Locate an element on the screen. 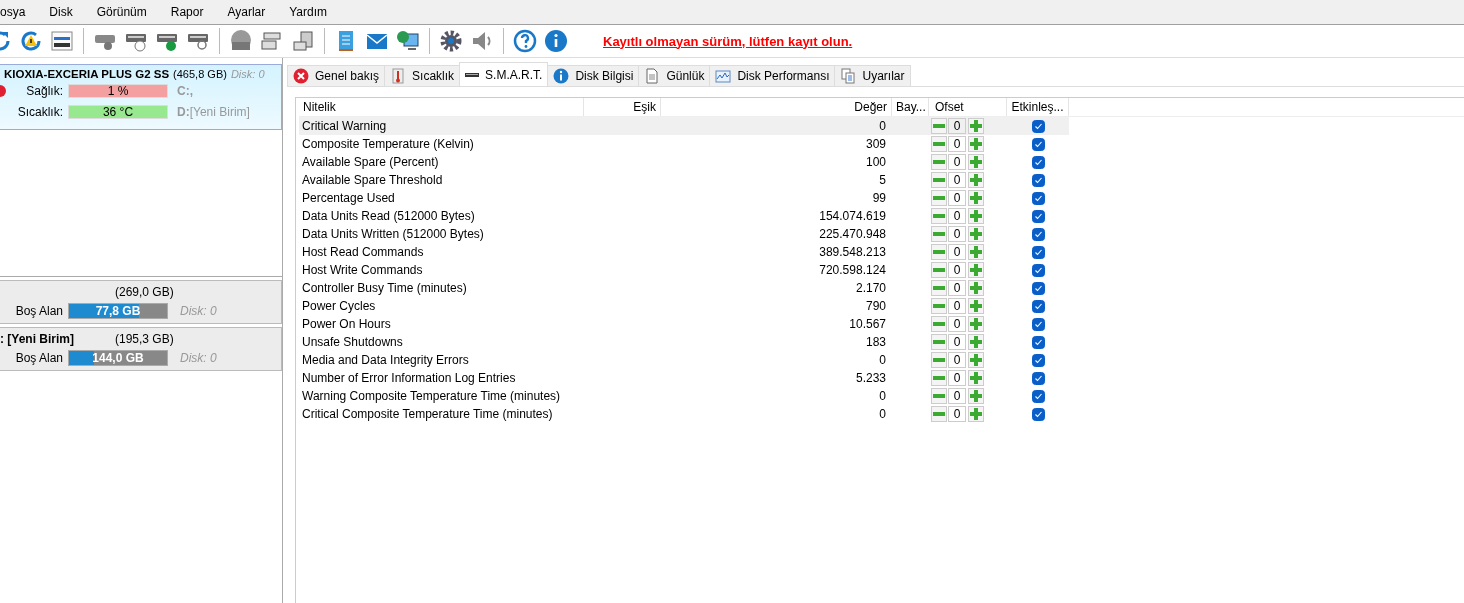 The width and height of the screenshot is (1464, 603). column-header: Nitelik is located at coordinates (441, 107).